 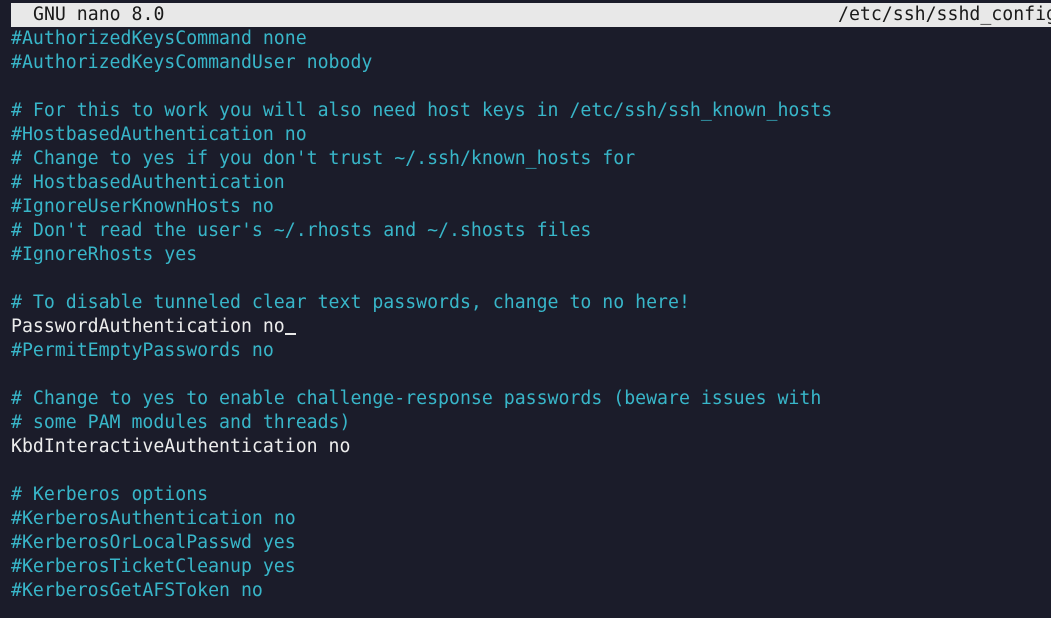 I want to click on comment-line: # some PAM modules and threads), so click(x=531, y=423).